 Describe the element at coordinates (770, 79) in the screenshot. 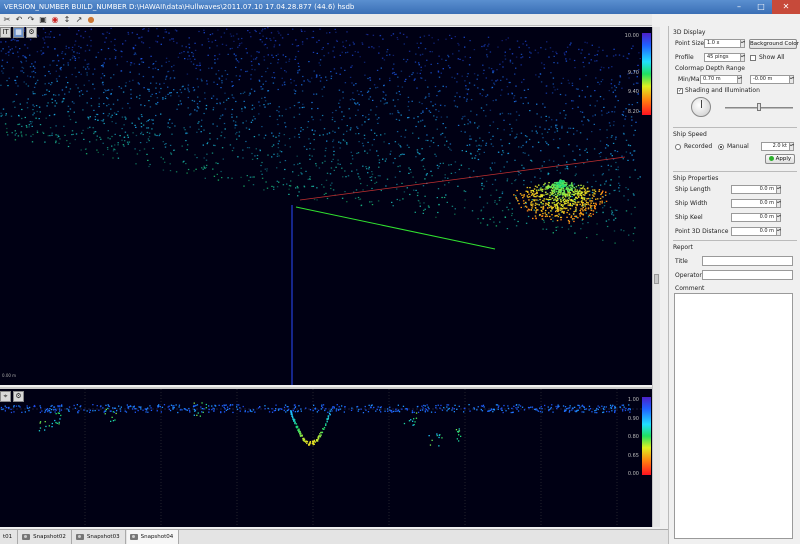

I see `depth-max-field: -0.00 m` at that location.